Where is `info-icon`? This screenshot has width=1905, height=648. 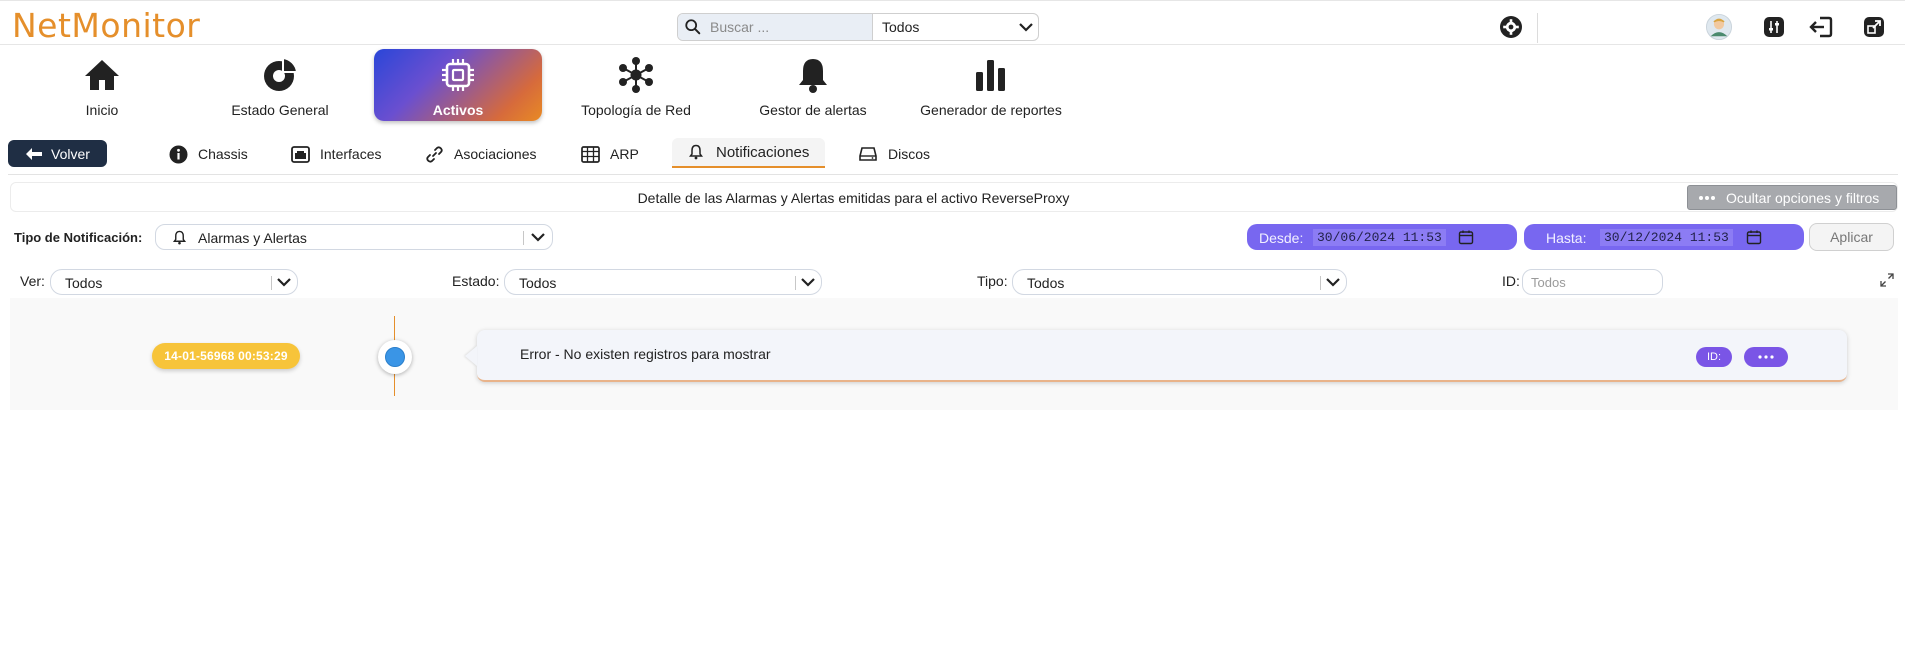
info-icon is located at coordinates (178, 154).